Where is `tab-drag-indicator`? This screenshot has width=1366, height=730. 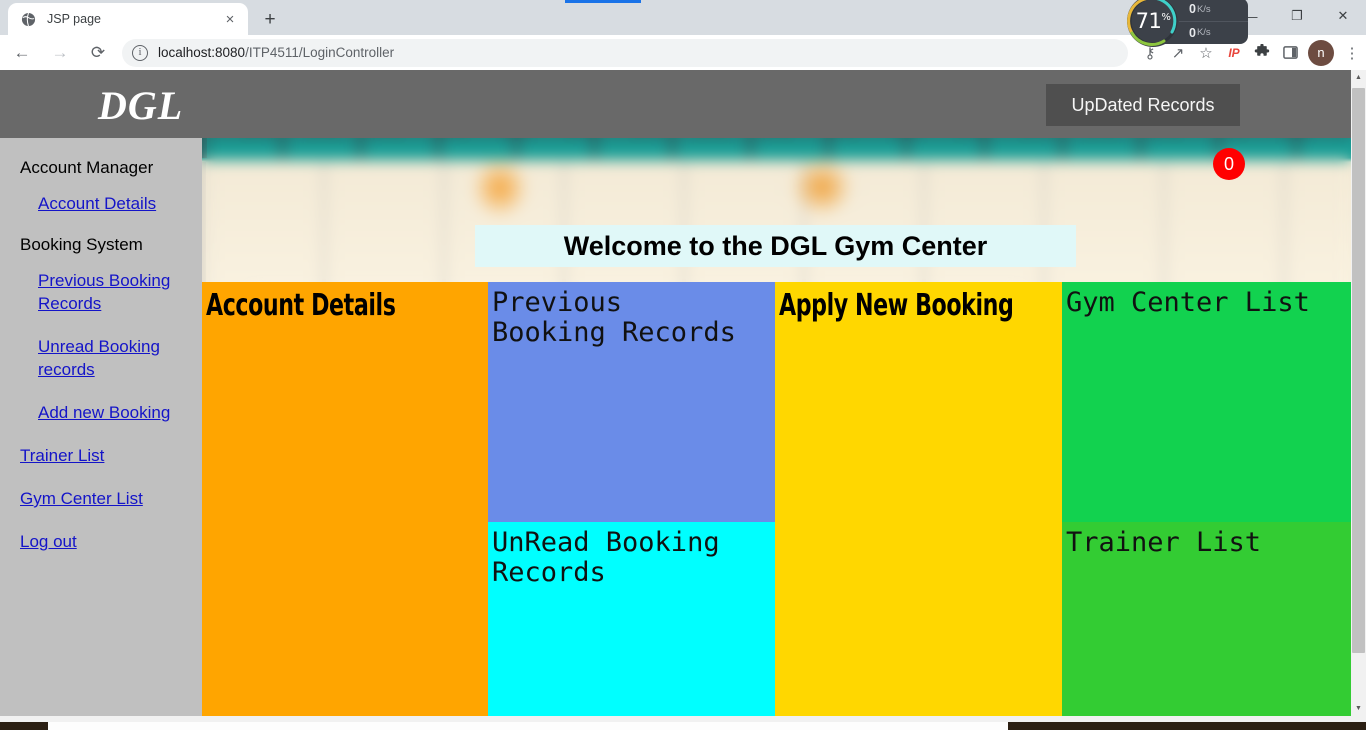 tab-drag-indicator is located at coordinates (603, 1).